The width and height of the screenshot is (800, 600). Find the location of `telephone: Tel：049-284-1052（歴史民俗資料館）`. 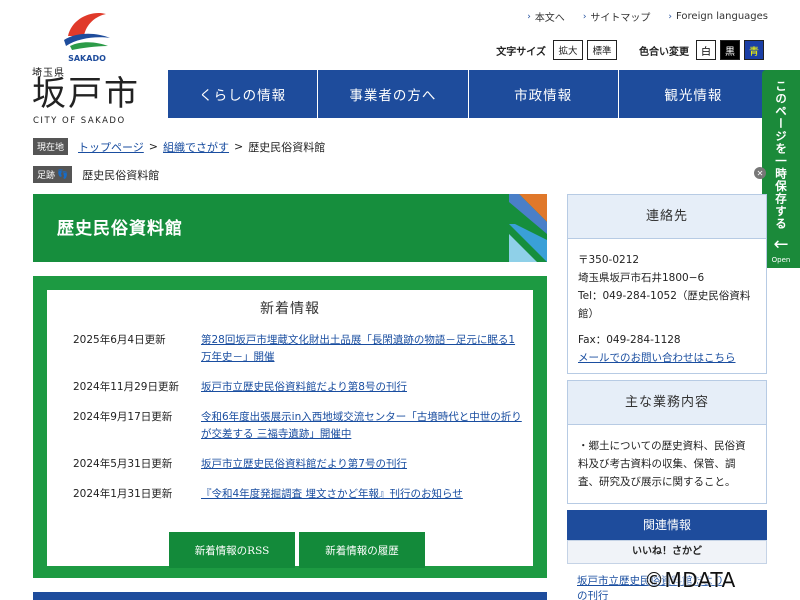

telephone: Tel：049-284-1052（歴史民俗資料館） is located at coordinates (664, 305).